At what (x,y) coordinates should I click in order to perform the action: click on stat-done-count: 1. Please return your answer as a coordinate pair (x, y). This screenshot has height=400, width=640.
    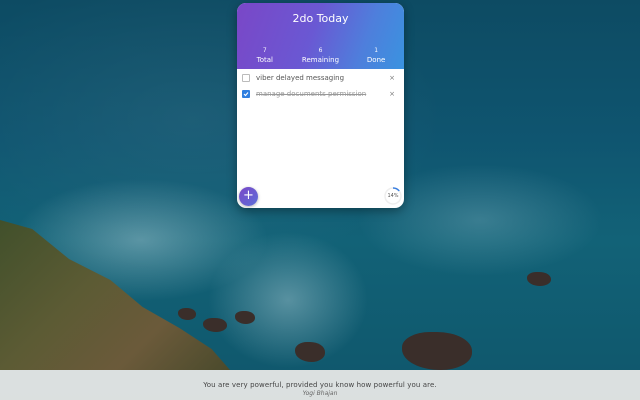
    Looking at the image, I should click on (376, 50).